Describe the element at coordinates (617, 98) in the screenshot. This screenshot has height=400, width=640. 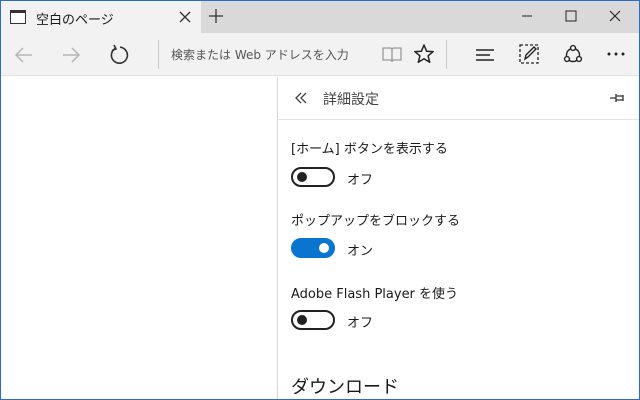
I see `pin-icon` at that location.